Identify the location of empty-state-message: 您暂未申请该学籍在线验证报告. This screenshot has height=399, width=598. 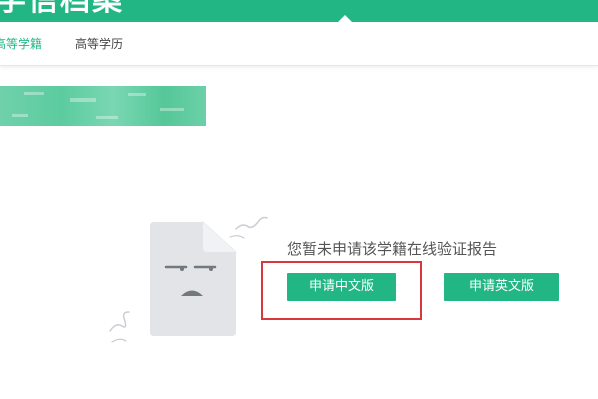
(392, 249).